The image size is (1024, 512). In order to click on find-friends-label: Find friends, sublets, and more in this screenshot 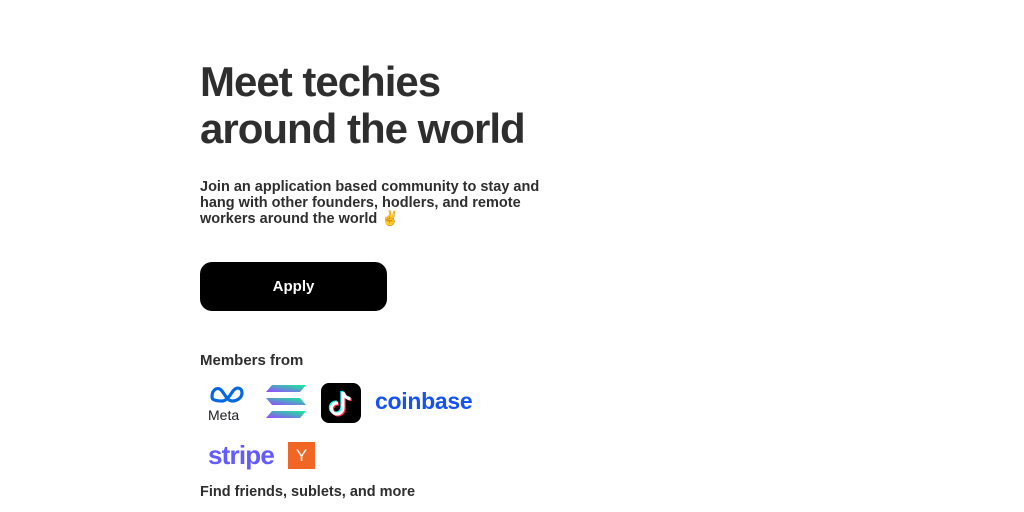, I will do `click(308, 492)`.